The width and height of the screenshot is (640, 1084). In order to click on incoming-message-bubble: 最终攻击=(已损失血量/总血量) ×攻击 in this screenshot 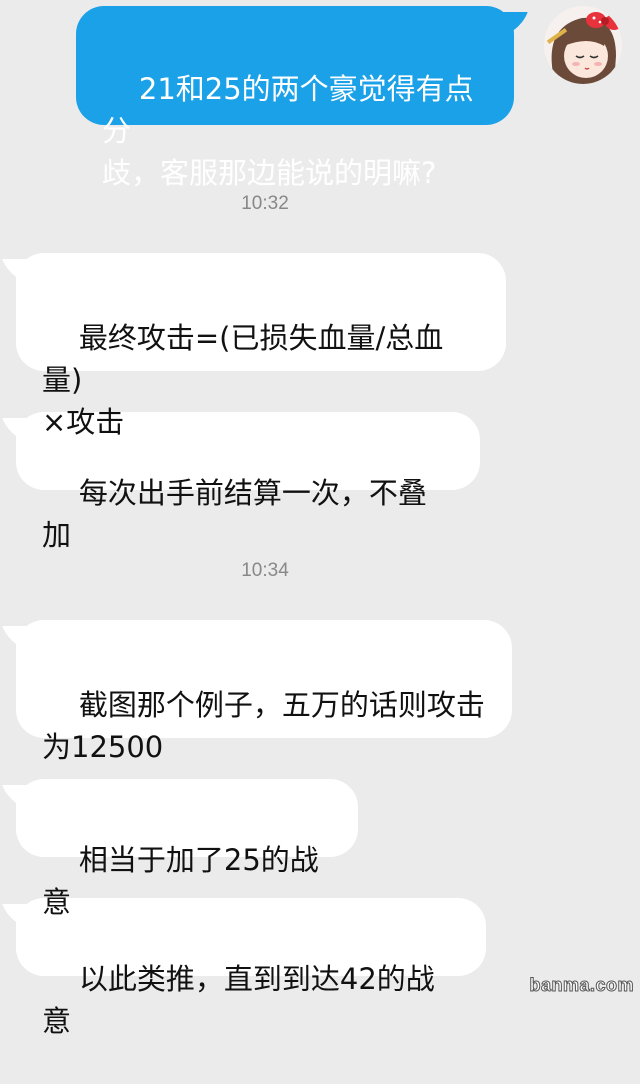, I will do `click(261, 346)`.